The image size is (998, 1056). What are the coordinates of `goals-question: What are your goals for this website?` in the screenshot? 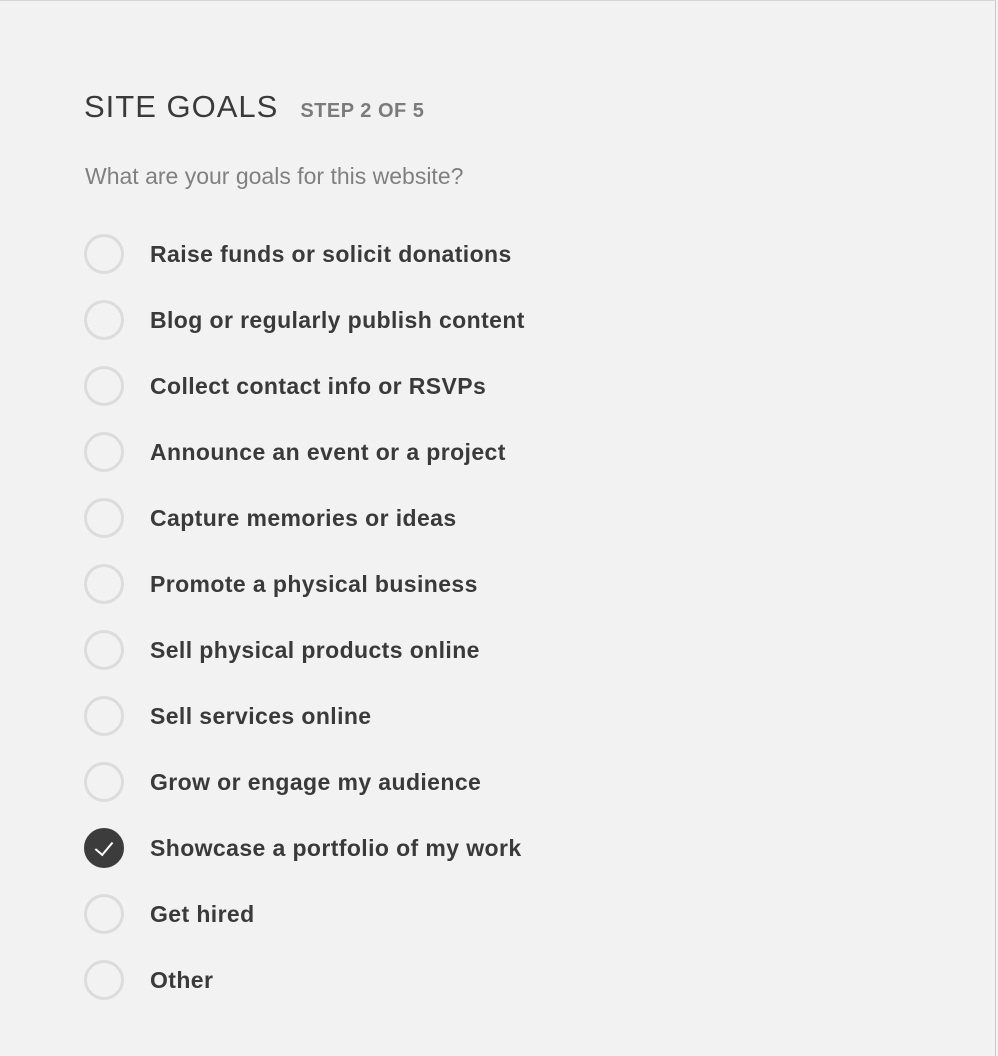 It's located at (274, 176).